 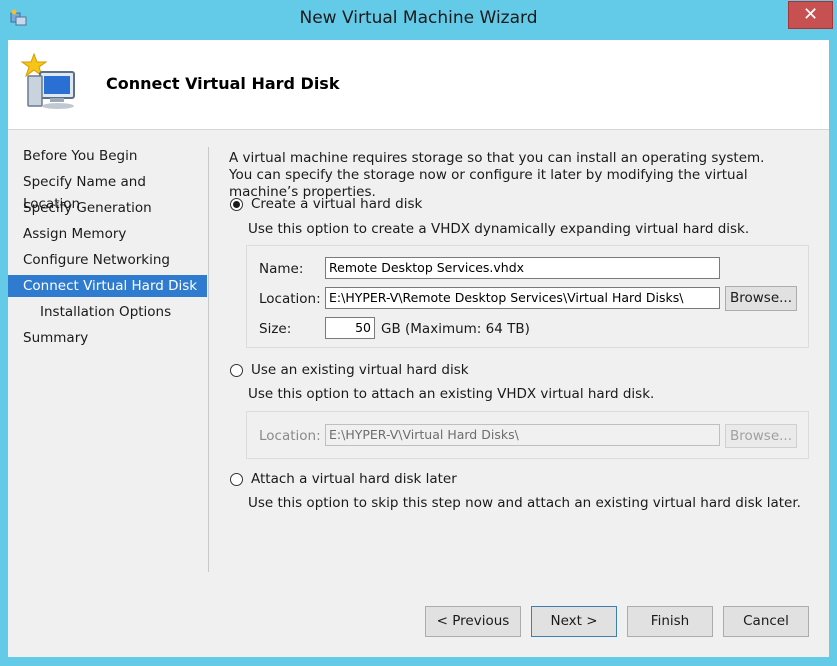 I want to click on existing-location-input: E:\HYPER-V\Virtual Hard Disks\, so click(x=522, y=435).